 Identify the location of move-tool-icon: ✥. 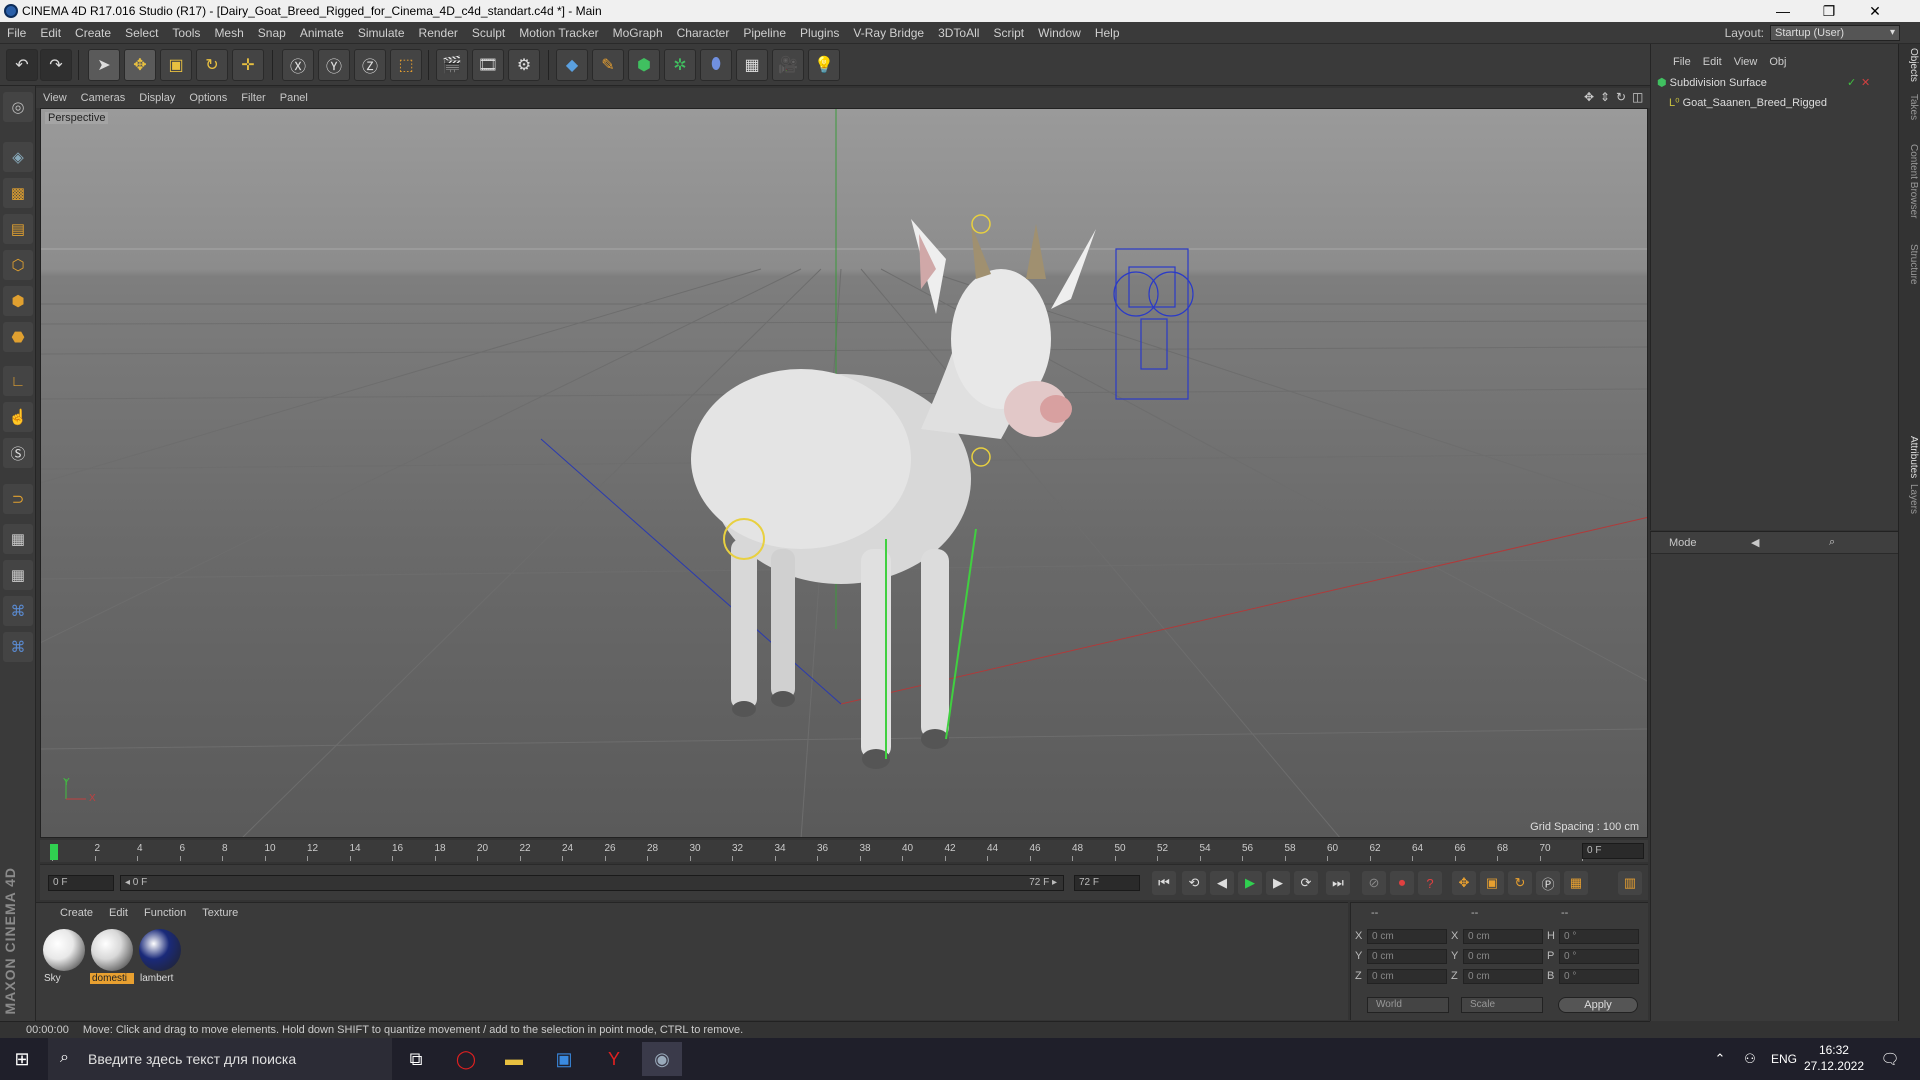
(140, 65).